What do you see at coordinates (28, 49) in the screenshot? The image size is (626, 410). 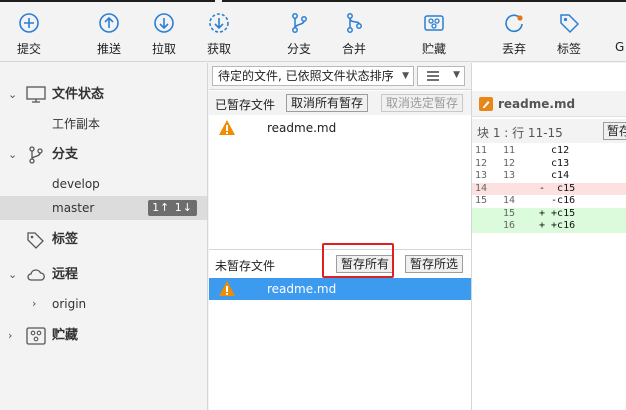 I see `commit-label: 提交` at bounding box center [28, 49].